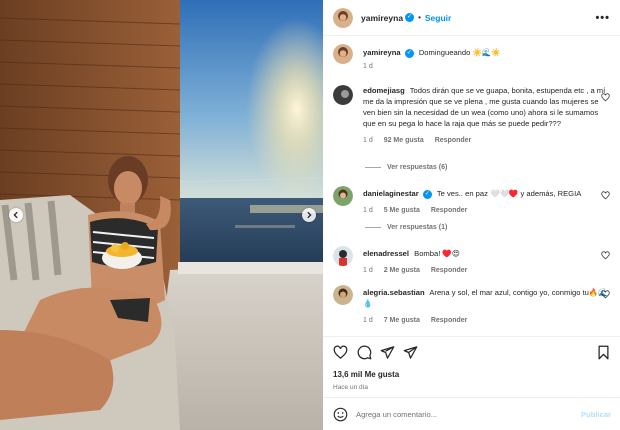  What do you see at coordinates (340, 414) in the screenshot?
I see `emoji-icon` at bounding box center [340, 414].